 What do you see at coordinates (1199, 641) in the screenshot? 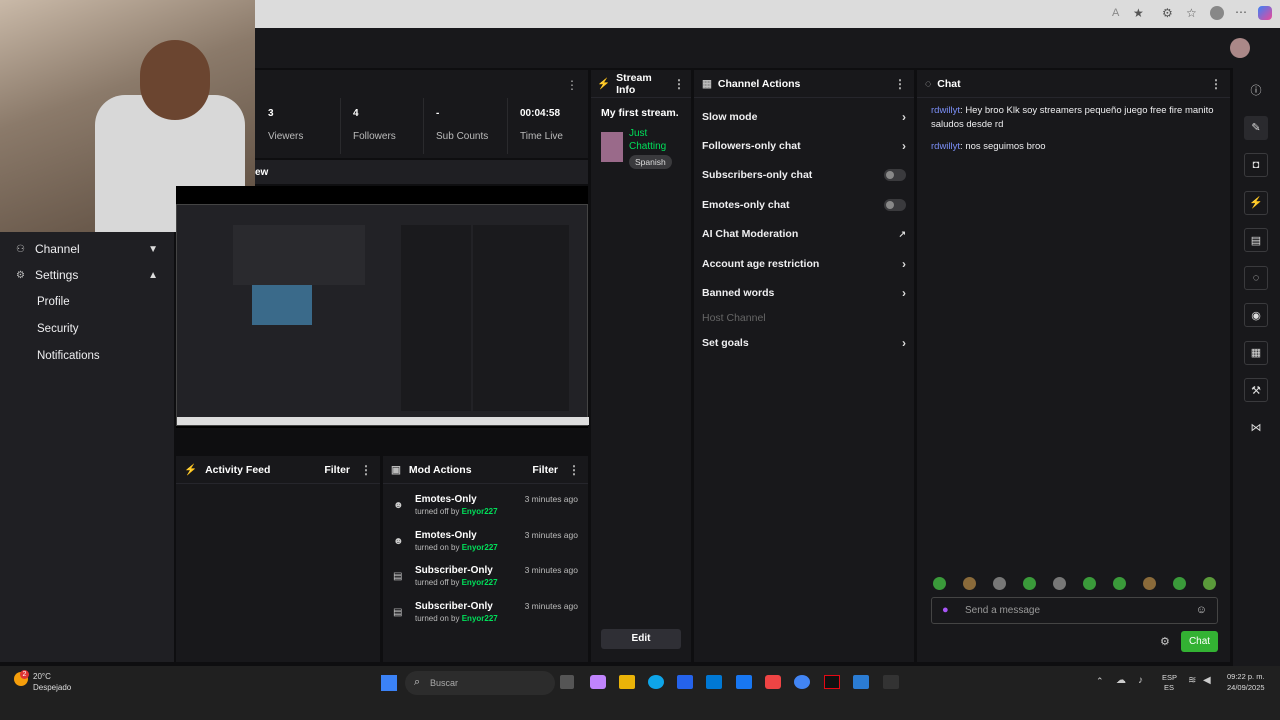
I see `chat-send-button: Chat` at bounding box center [1199, 641].